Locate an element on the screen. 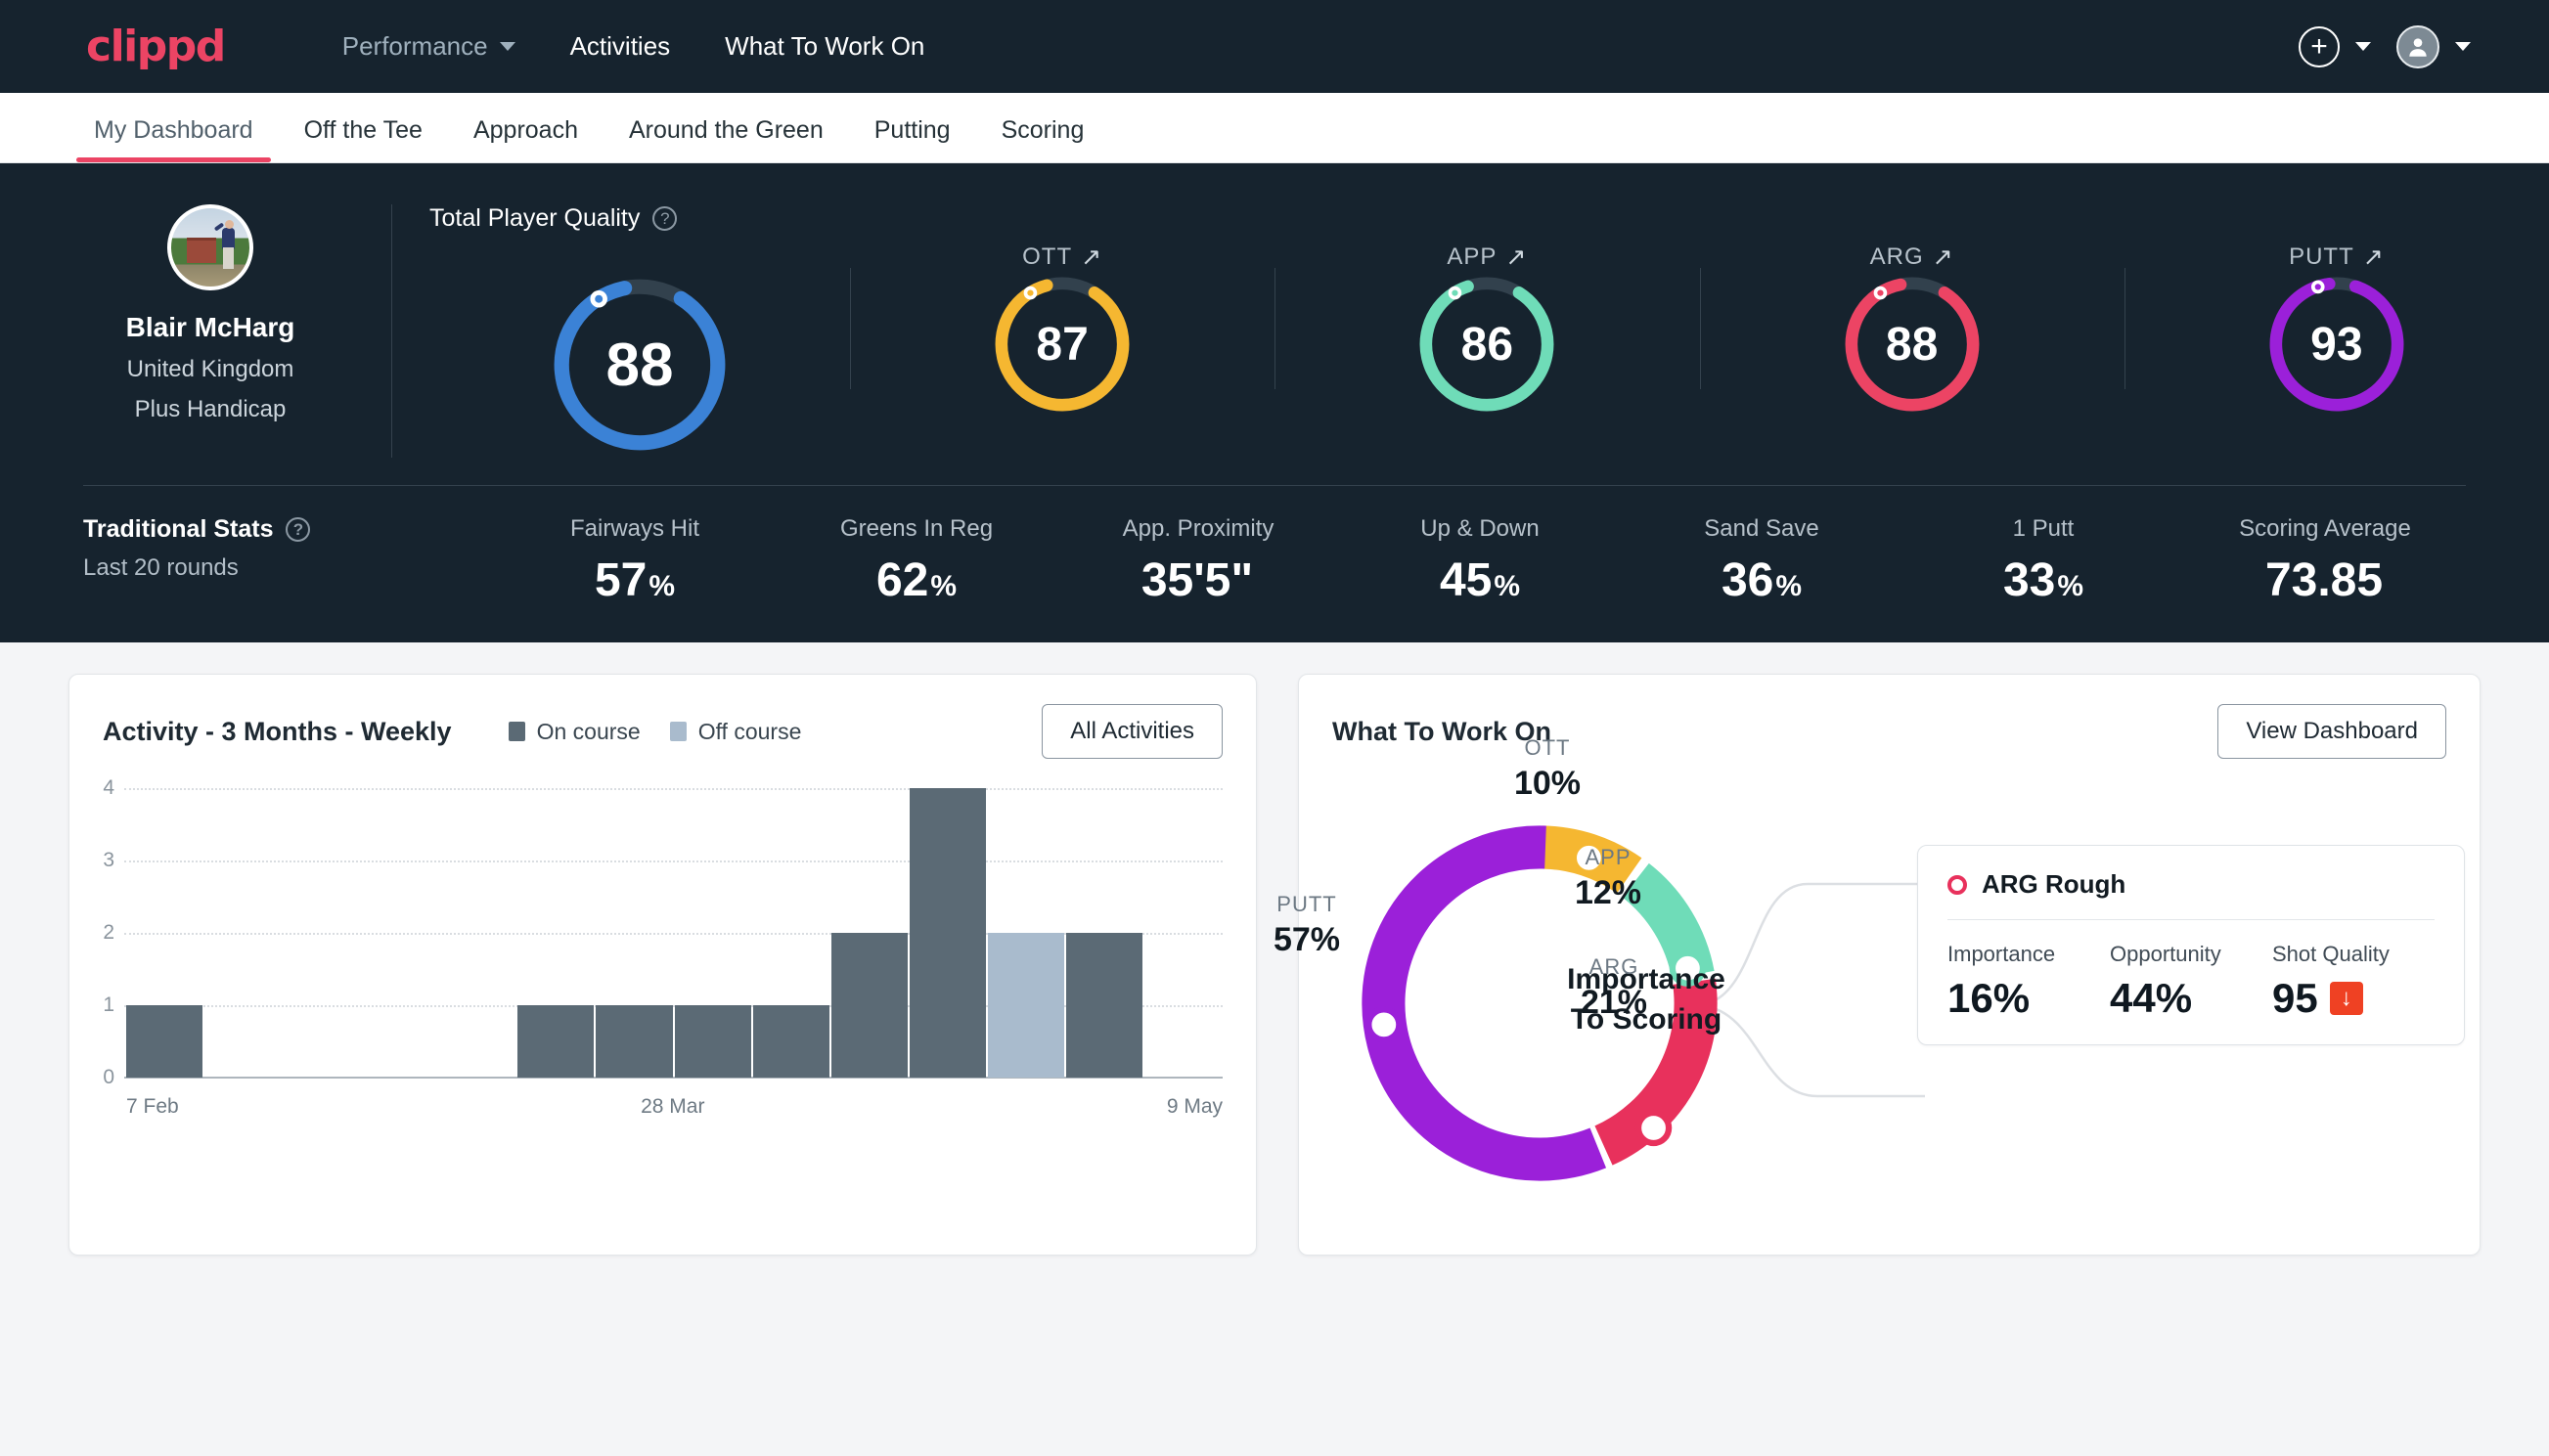 This screenshot has width=2549, height=1456. stat-number: 62 is located at coordinates (902, 580).